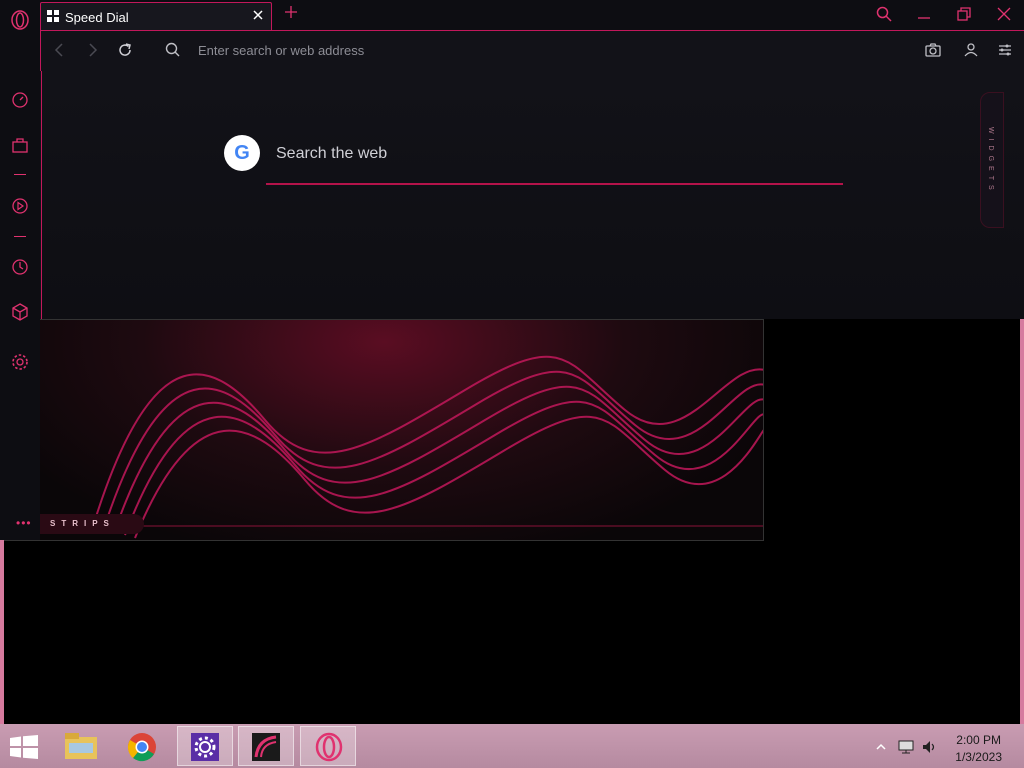  Describe the element at coordinates (172, 49) in the screenshot. I see `search-icon` at that location.